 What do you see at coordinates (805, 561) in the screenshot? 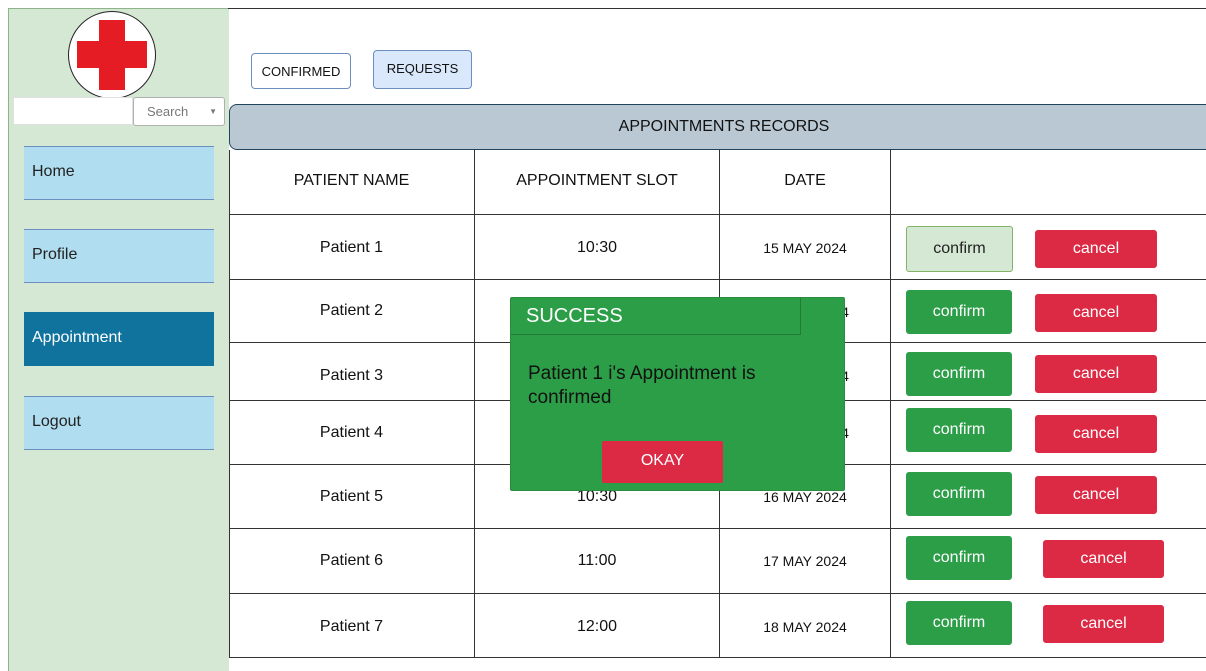
I see `date-cell: 17 MAY 2024` at bounding box center [805, 561].